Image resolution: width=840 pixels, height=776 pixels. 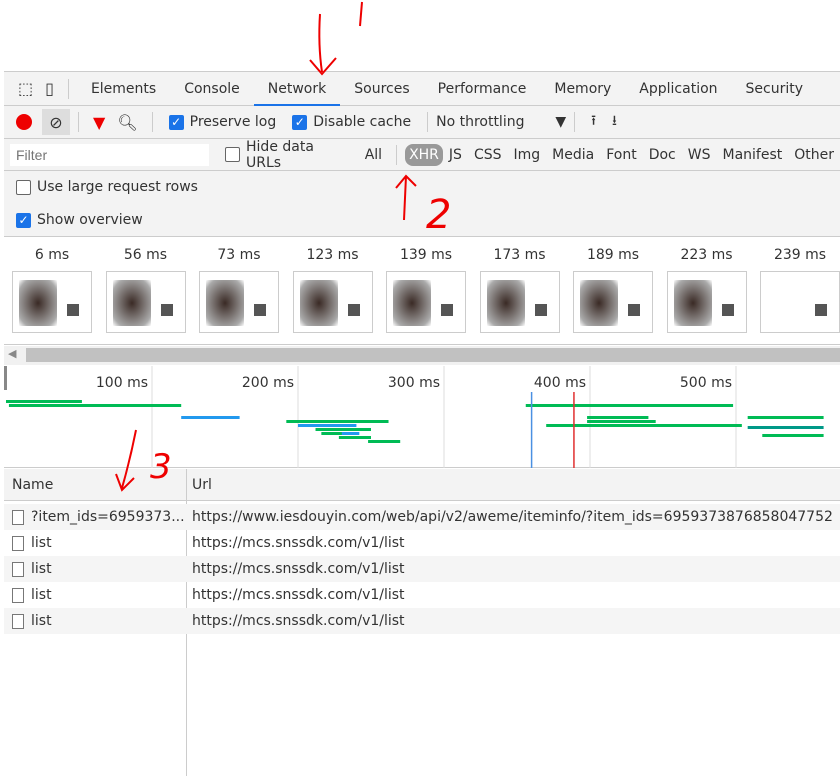 I want to click on filter-type-css: CSS, so click(x=488, y=155).